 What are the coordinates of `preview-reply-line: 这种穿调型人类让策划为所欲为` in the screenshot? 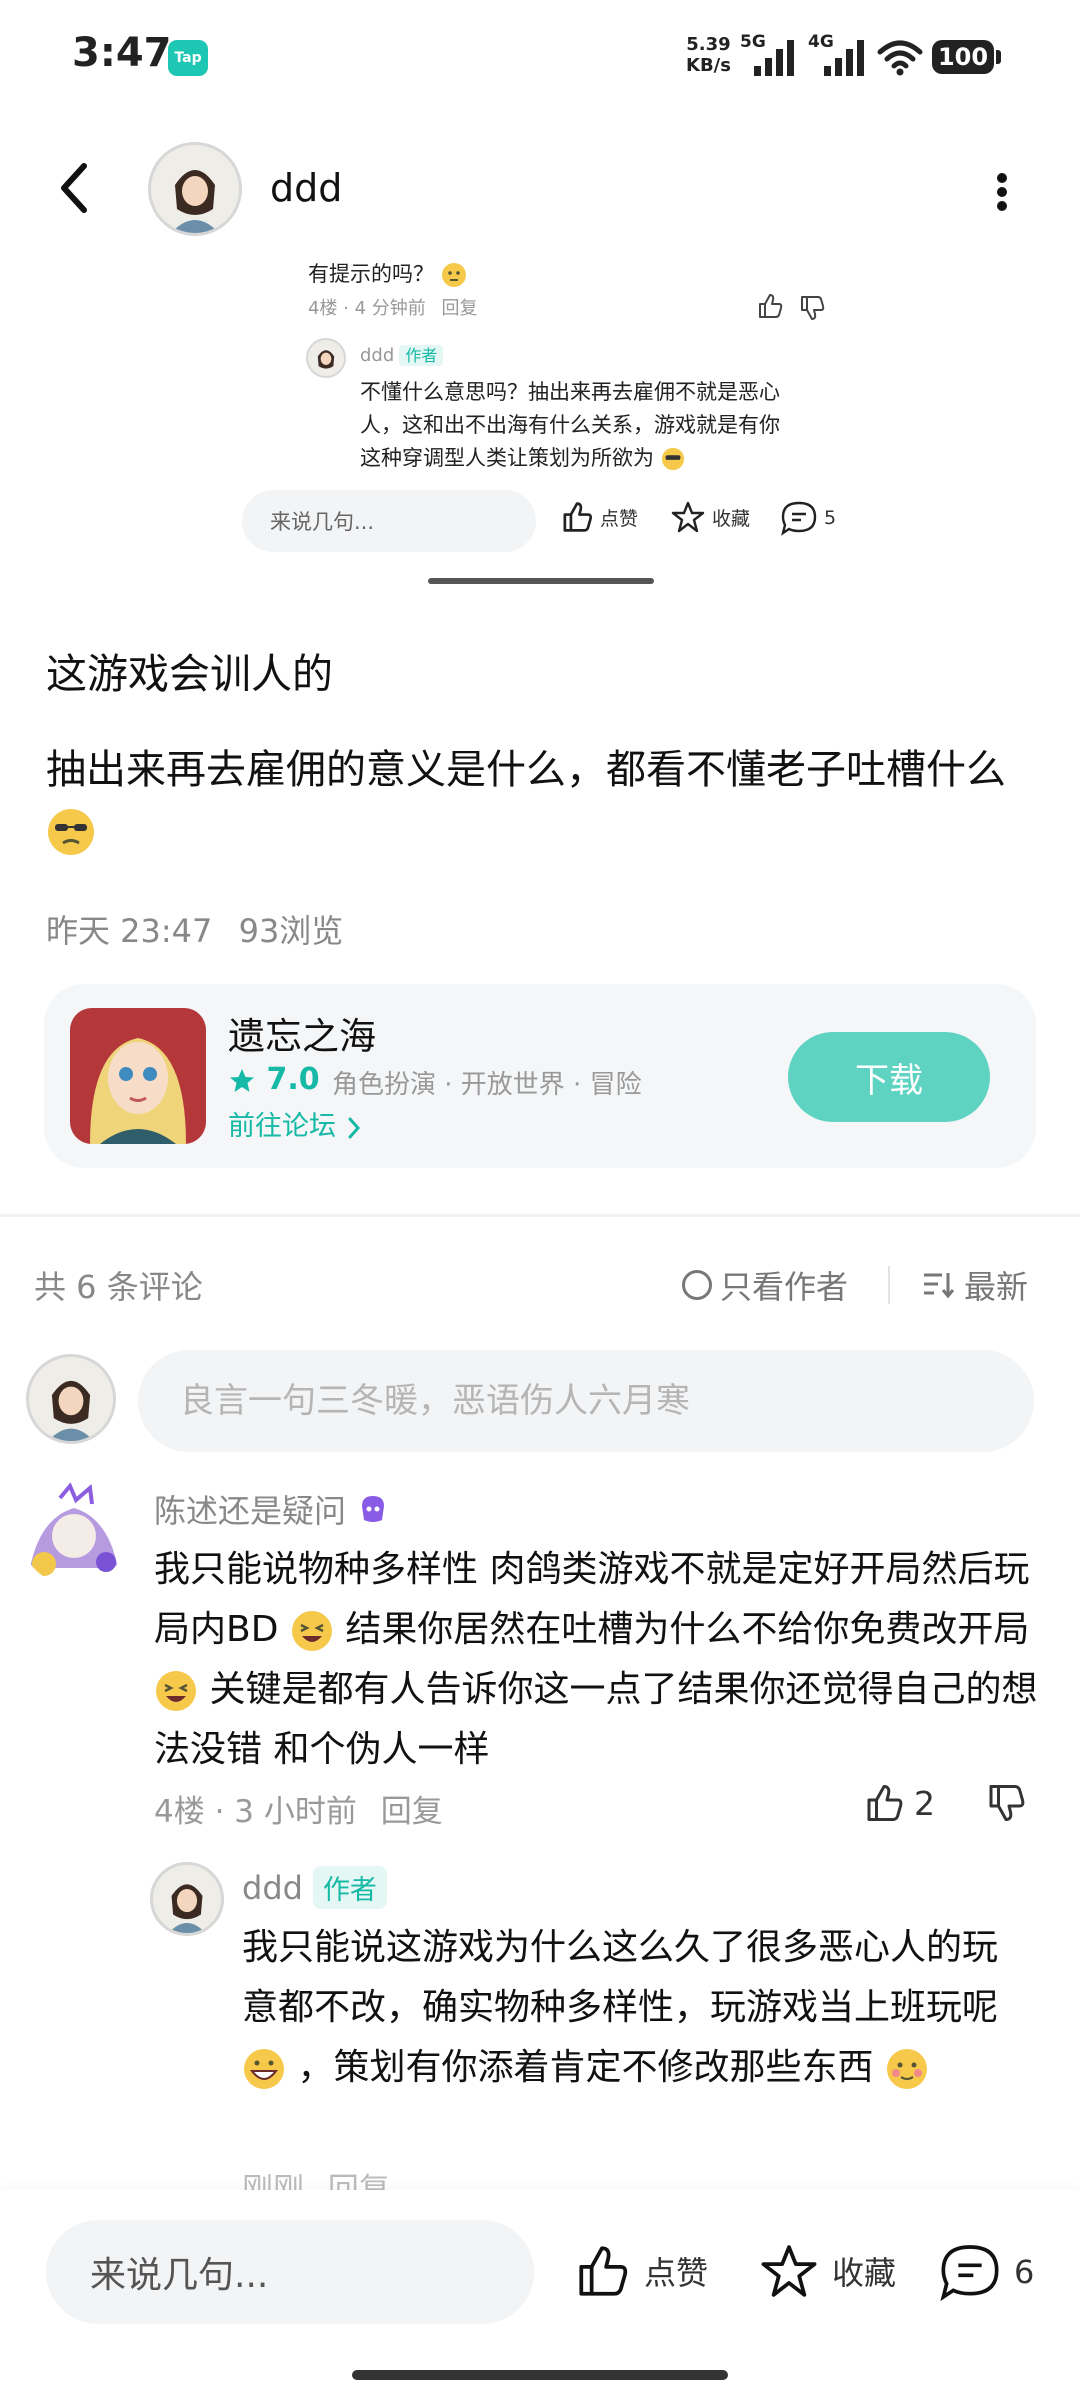 It's located at (570, 456).